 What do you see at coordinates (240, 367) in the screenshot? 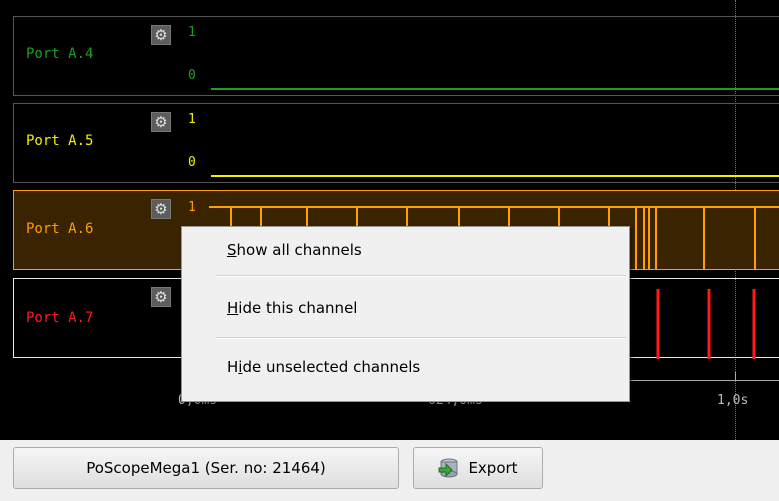
I see `menu-item-mnemonic: i` at bounding box center [240, 367].